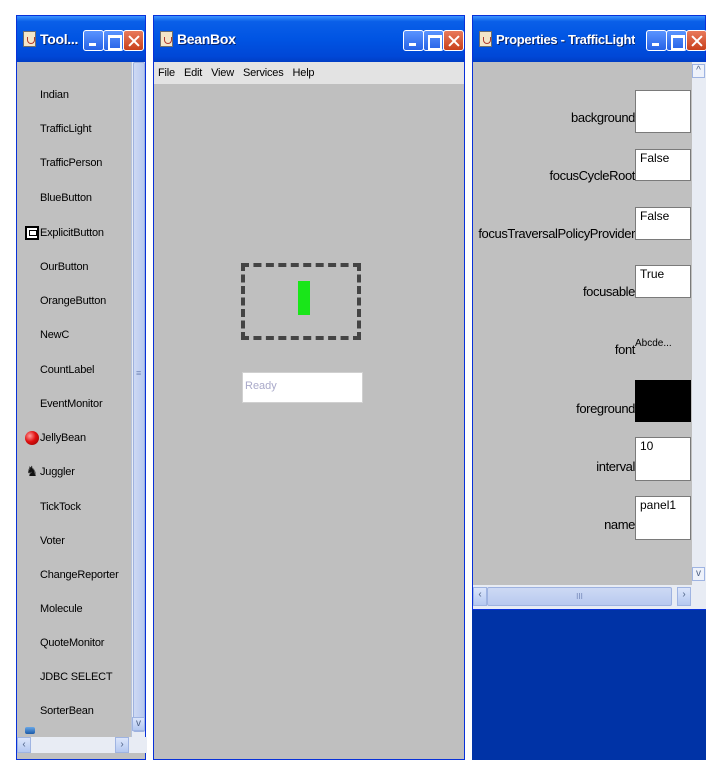  What do you see at coordinates (556, 233) in the screenshot?
I see `prop-label-focustraversal: focusTraversalPolicyProvider` at bounding box center [556, 233].